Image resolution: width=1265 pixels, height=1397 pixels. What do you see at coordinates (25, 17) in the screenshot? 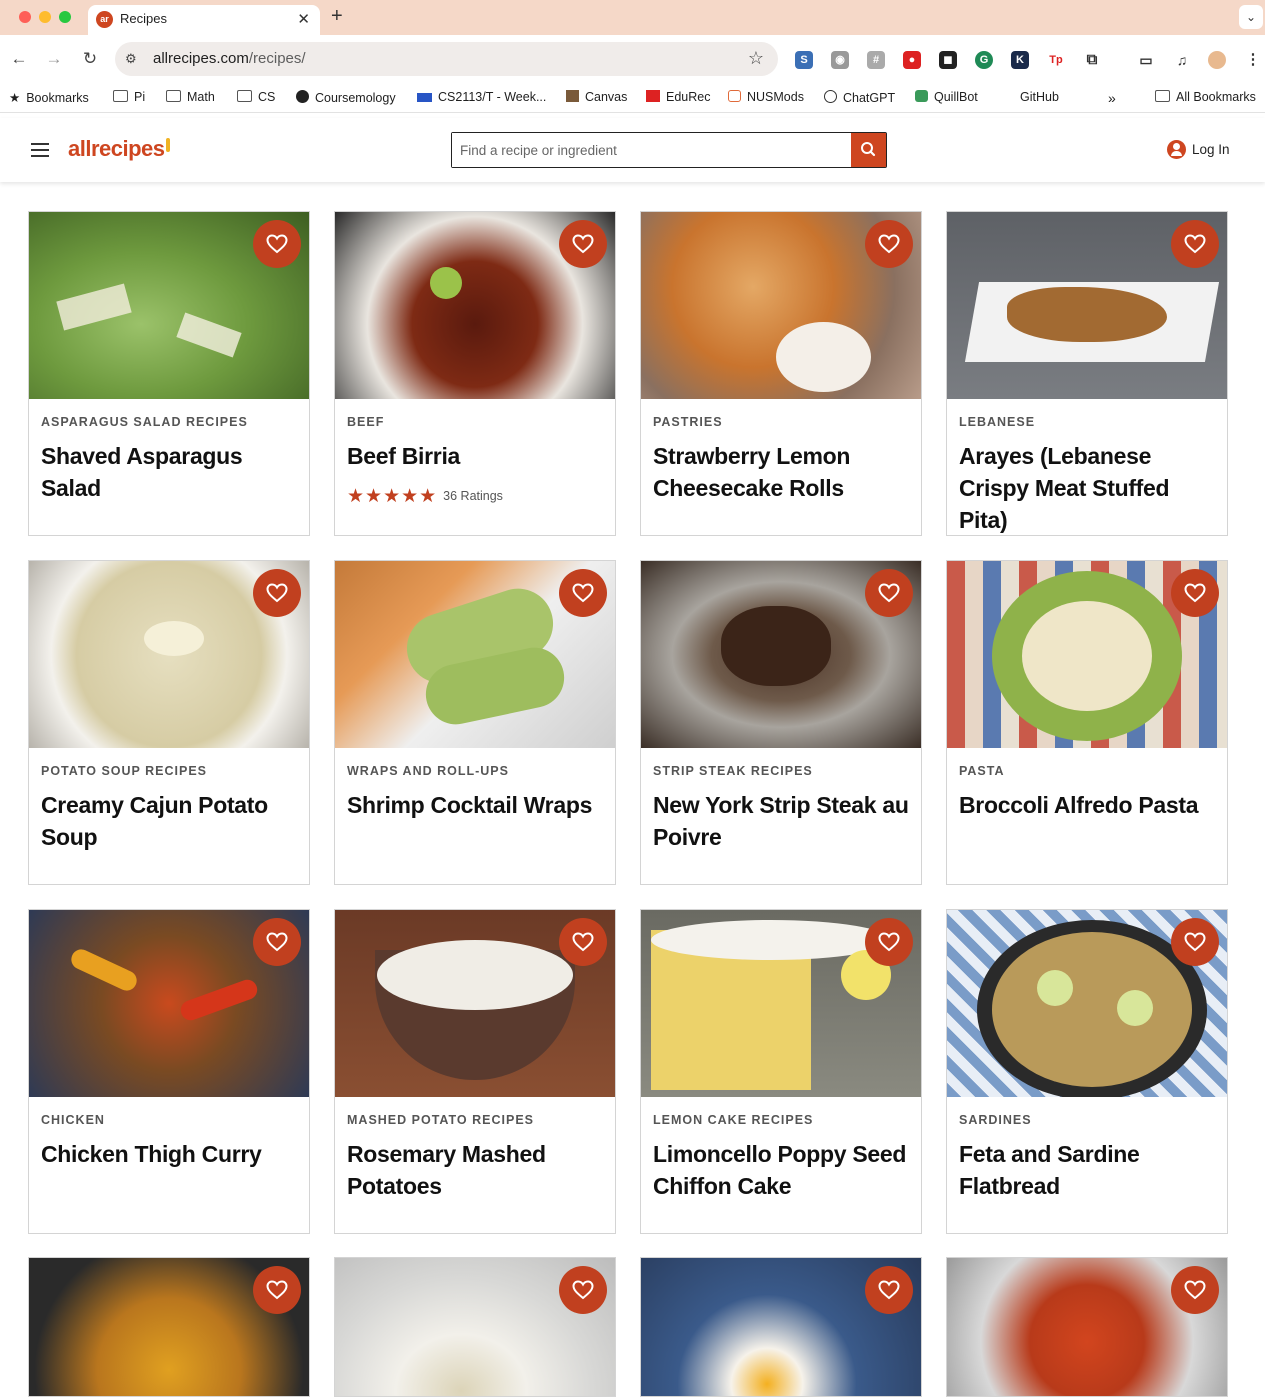
I see `window-close-button` at bounding box center [25, 17].